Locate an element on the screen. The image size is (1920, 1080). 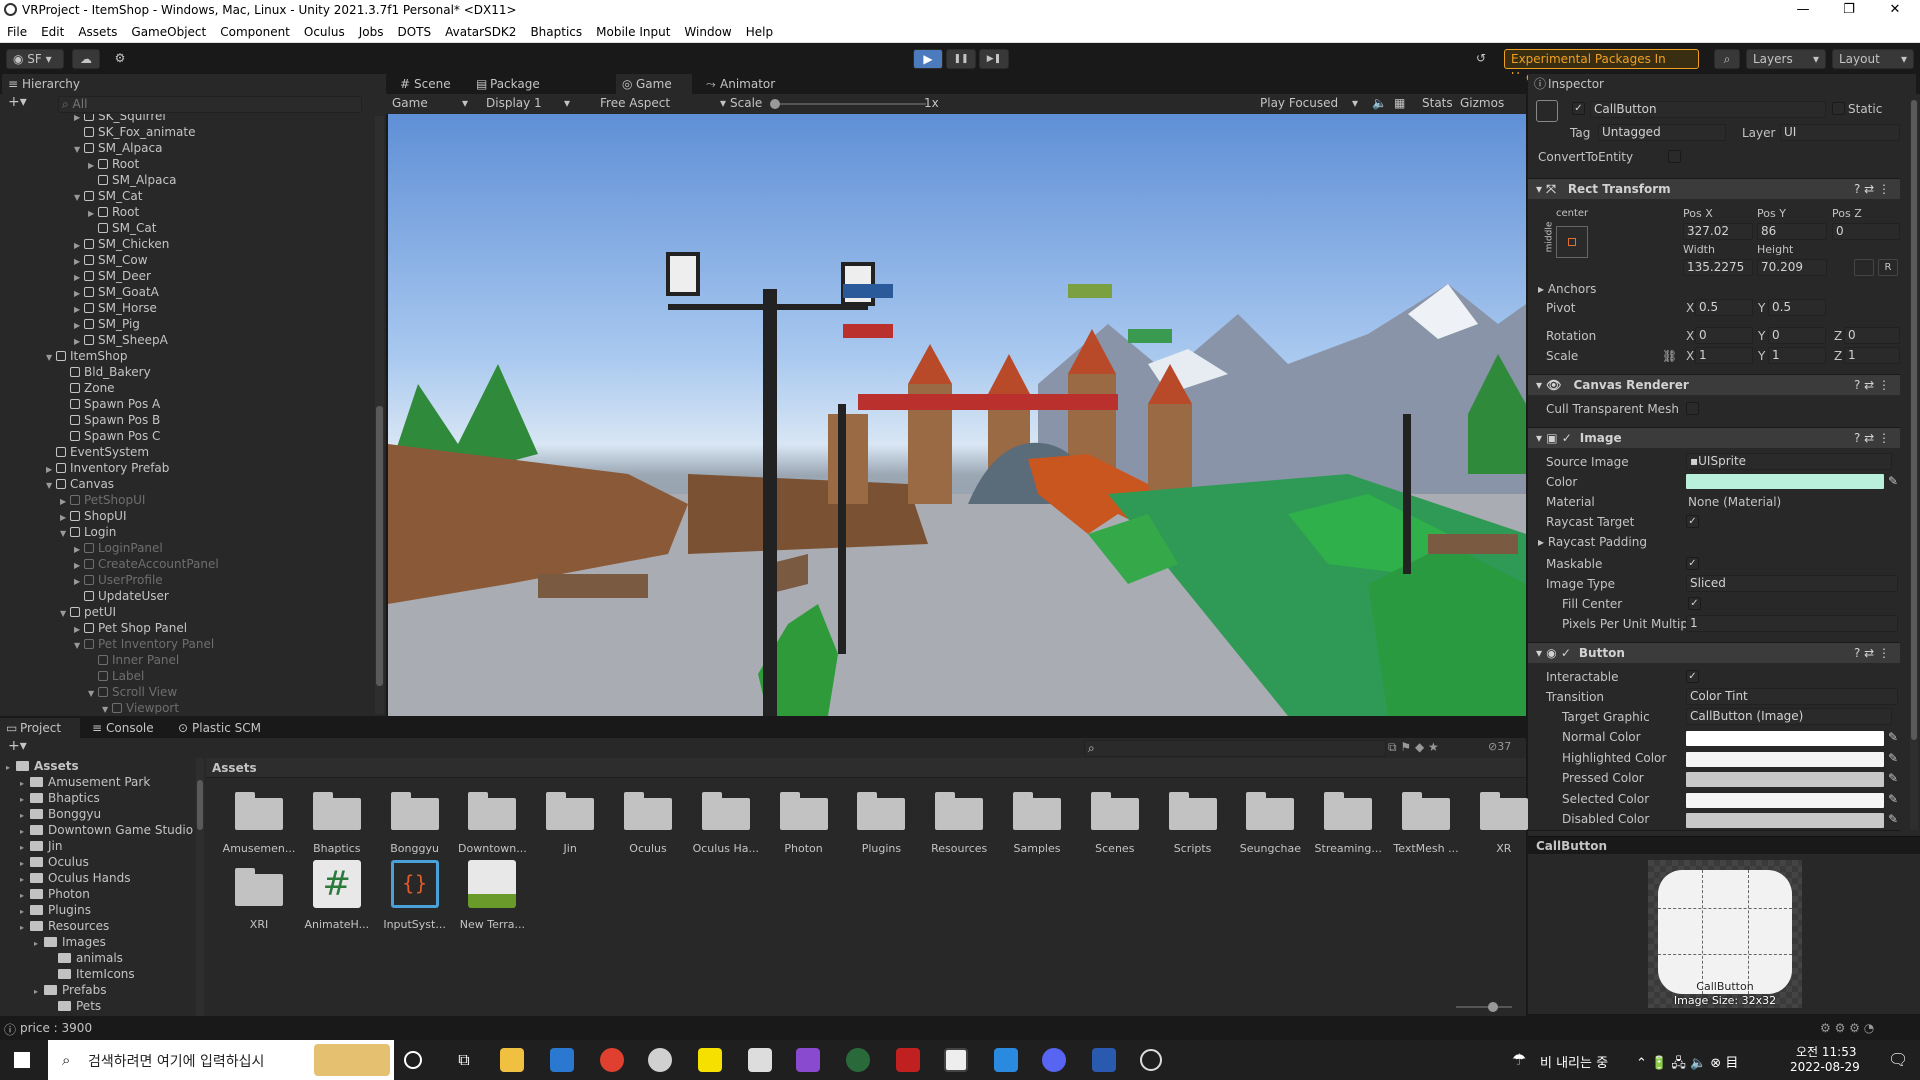
display-mode-dropdown: Game ▾ is located at coordinates (432, 103).